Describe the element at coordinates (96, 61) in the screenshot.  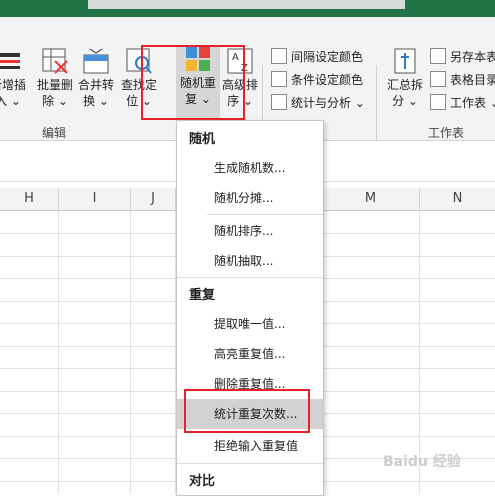
I see `merge-convert-icon` at that location.